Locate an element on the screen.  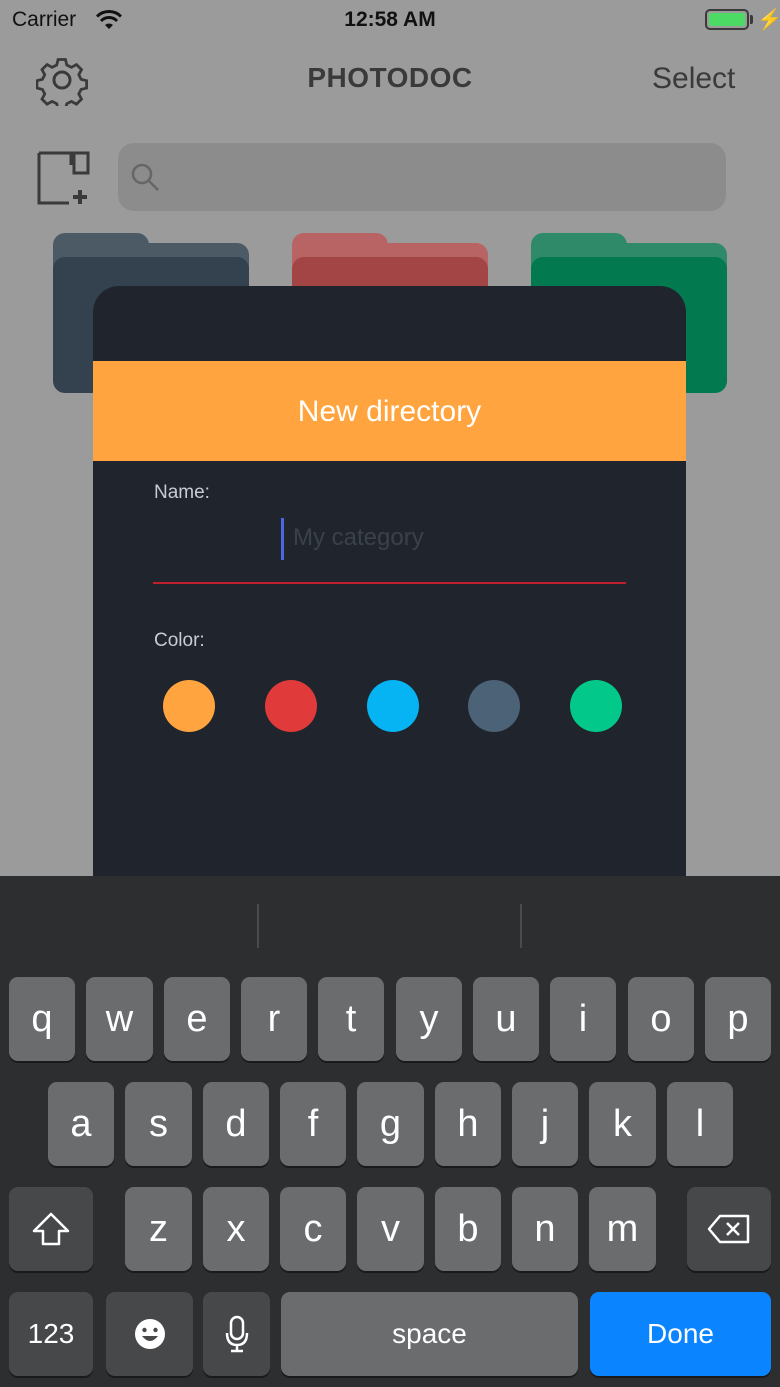
done-key: Done is located at coordinates (680, 1334).